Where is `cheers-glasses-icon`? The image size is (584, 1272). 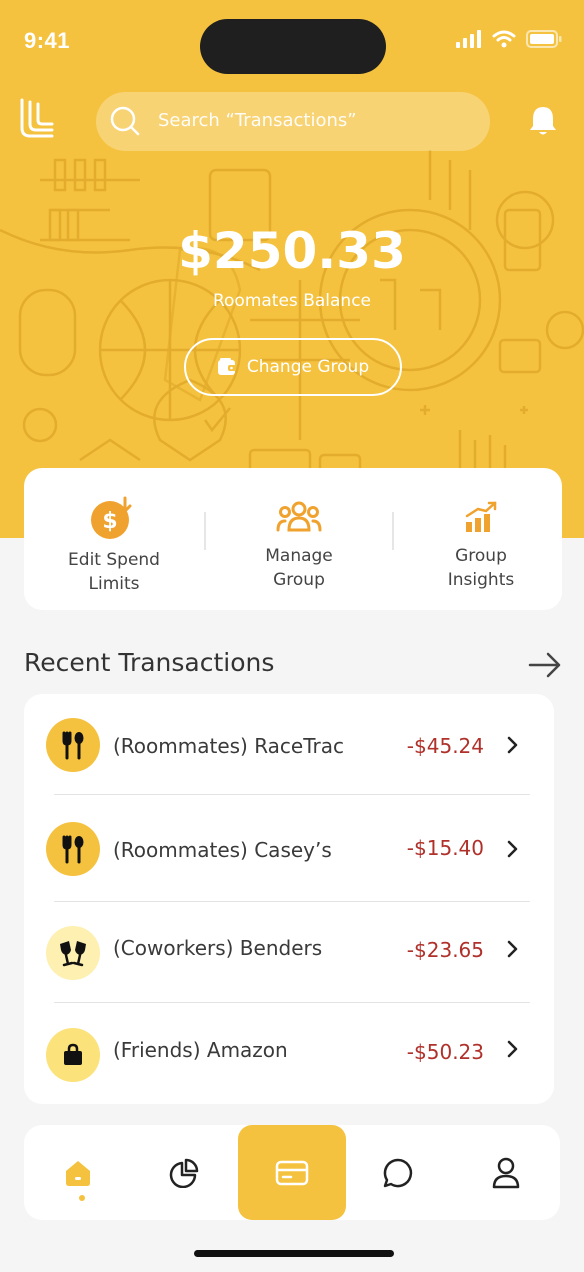 cheers-glasses-icon is located at coordinates (73, 953).